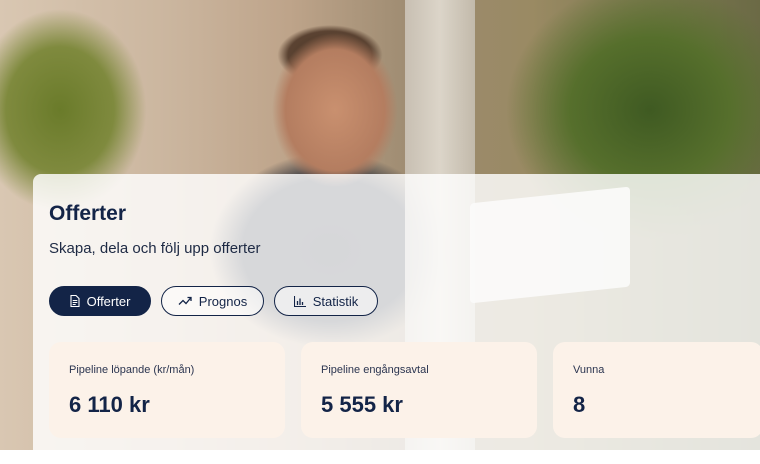 The image size is (760, 464). I want to click on stat-label: Pipeline löpande (kr/mån), so click(132, 370).